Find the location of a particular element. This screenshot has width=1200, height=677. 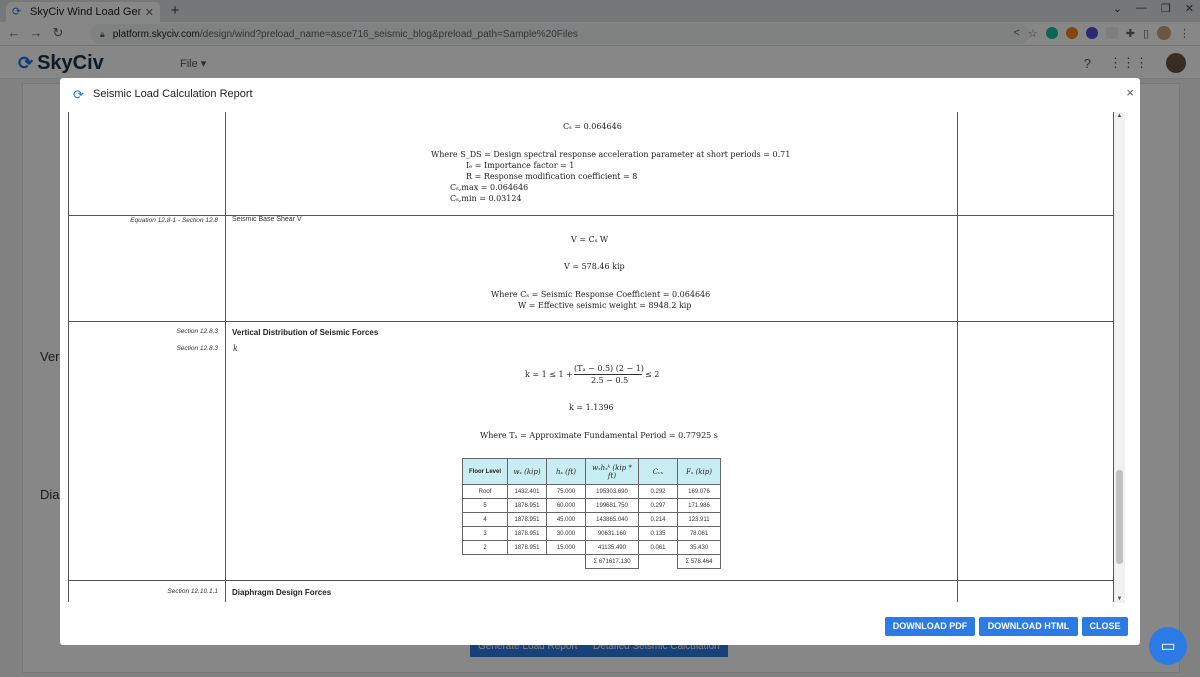

cell: 0.135 is located at coordinates (658, 533).